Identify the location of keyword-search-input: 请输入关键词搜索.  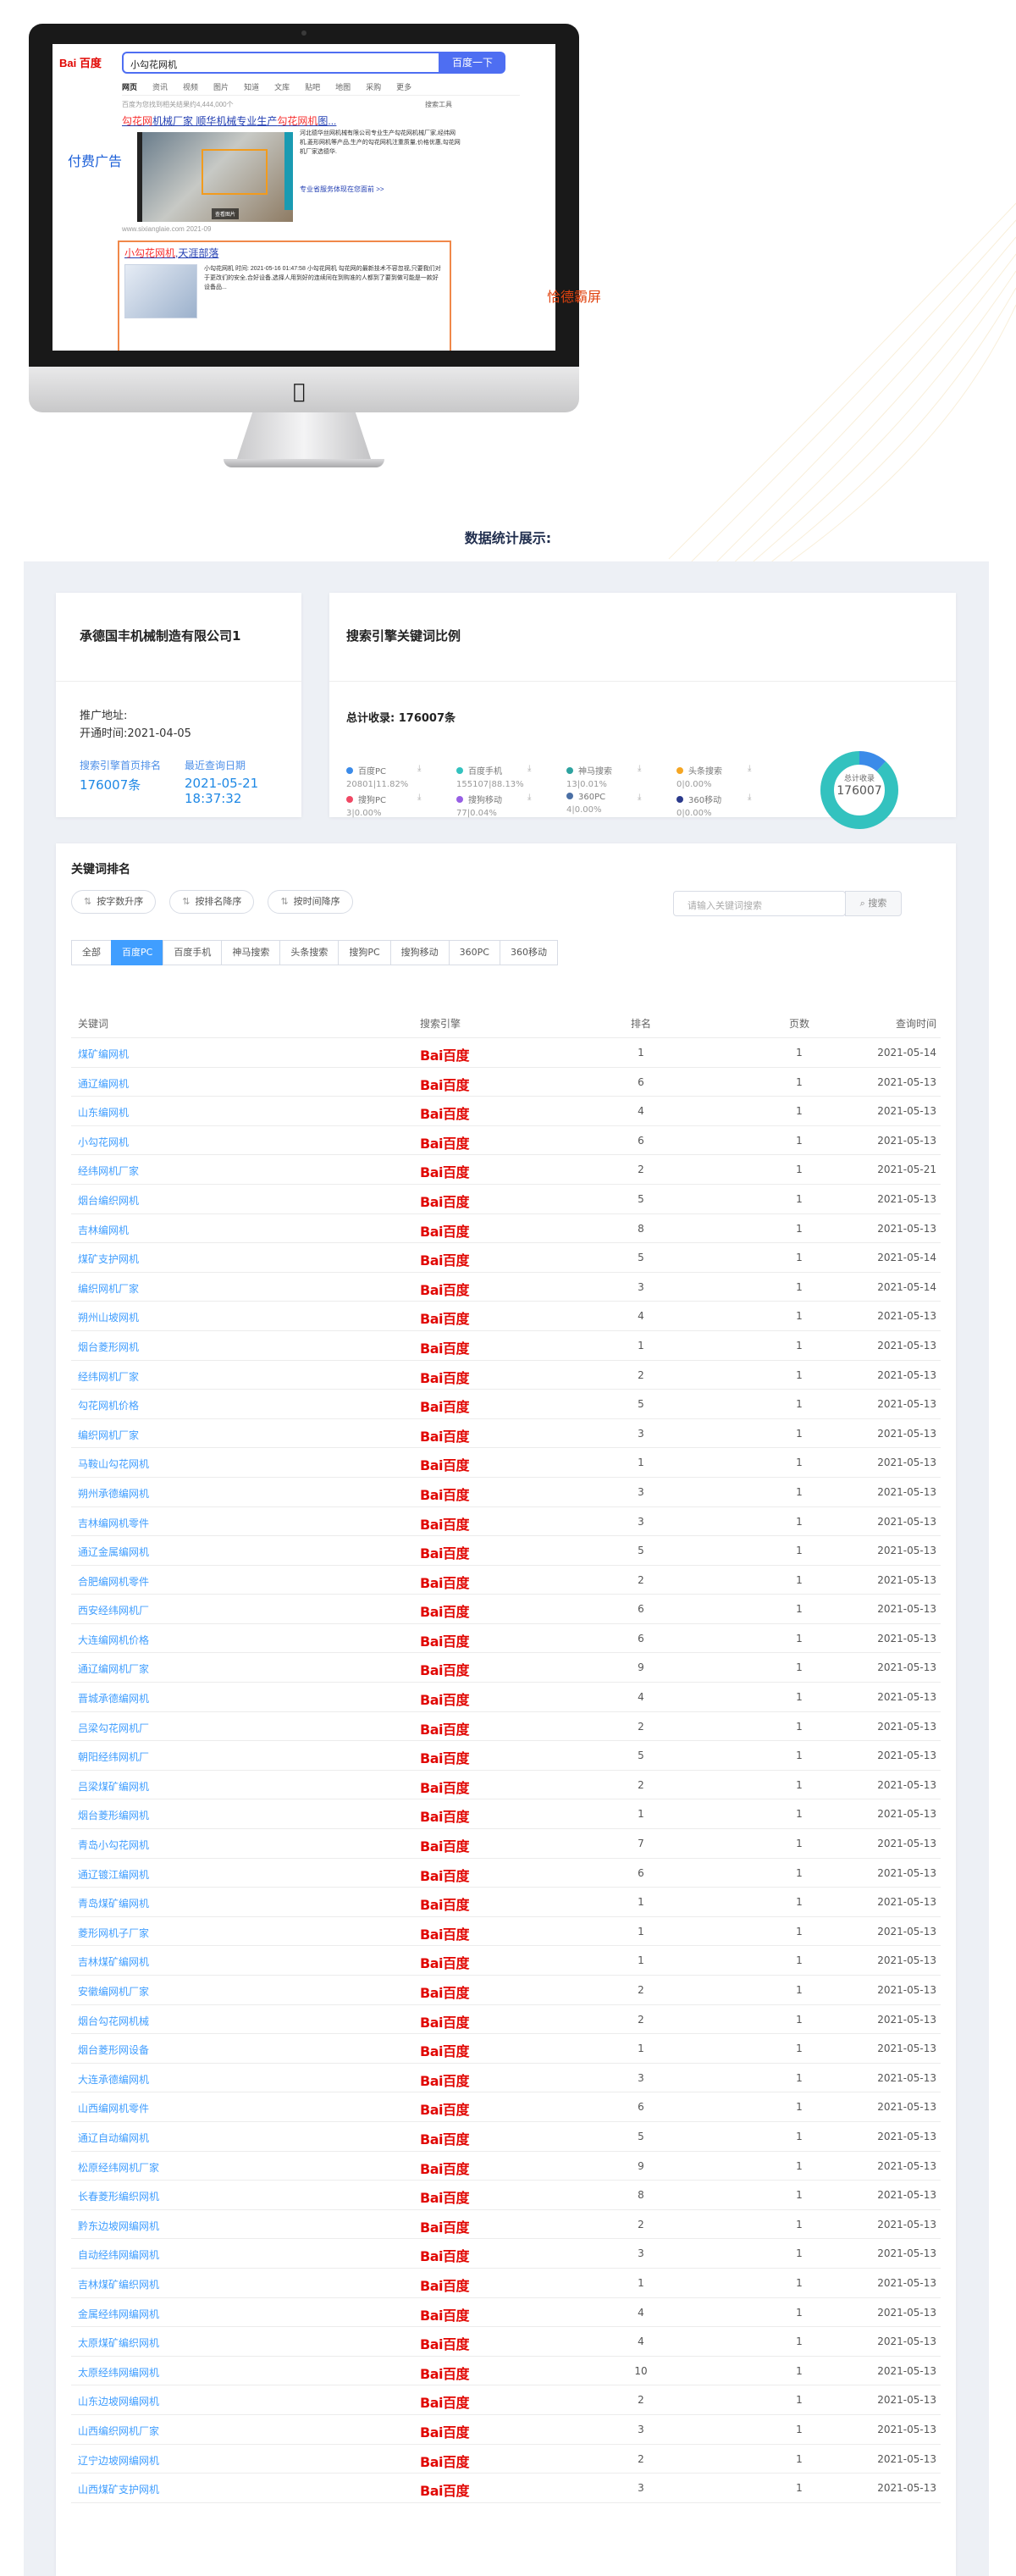
(759, 903).